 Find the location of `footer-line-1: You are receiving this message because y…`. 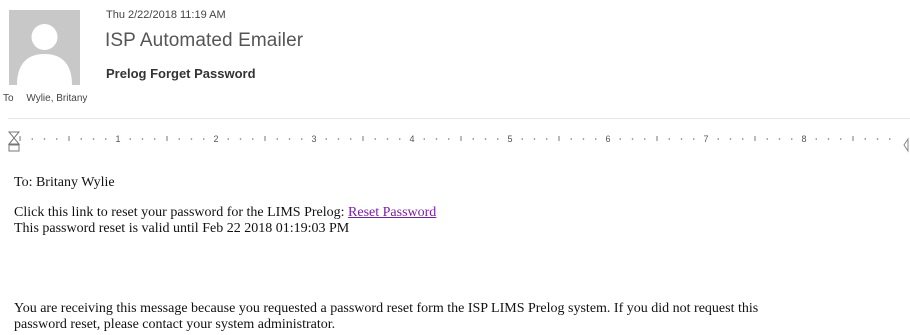

footer-line-1: You are receiving this message because y… is located at coordinates (386, 308).